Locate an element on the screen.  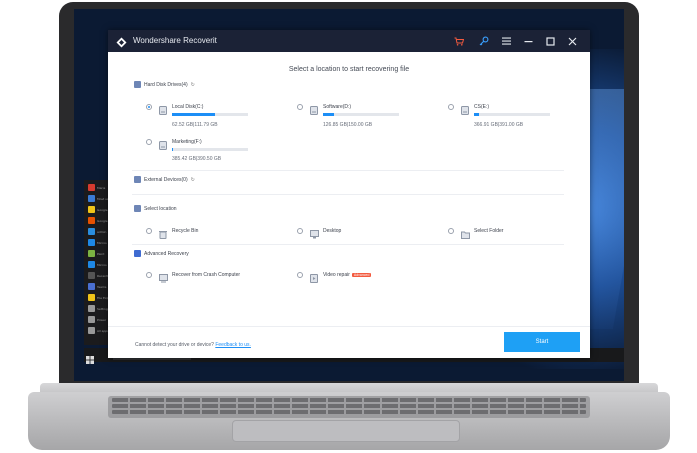
section-label: Select location is located at coordinates (160, 208).